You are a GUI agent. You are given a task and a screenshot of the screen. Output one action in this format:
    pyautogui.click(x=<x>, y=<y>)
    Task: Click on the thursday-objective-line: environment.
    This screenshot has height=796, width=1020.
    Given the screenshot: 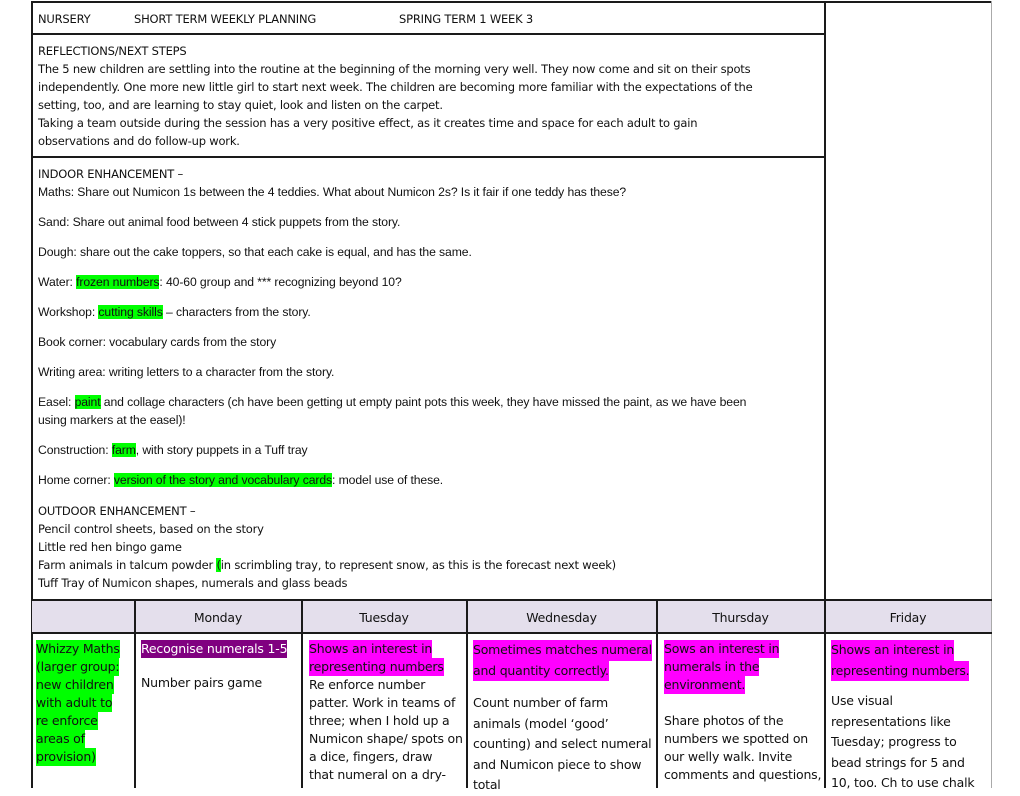 What is the action you would take?
    pyautogui.click(x=705, y=685)
    